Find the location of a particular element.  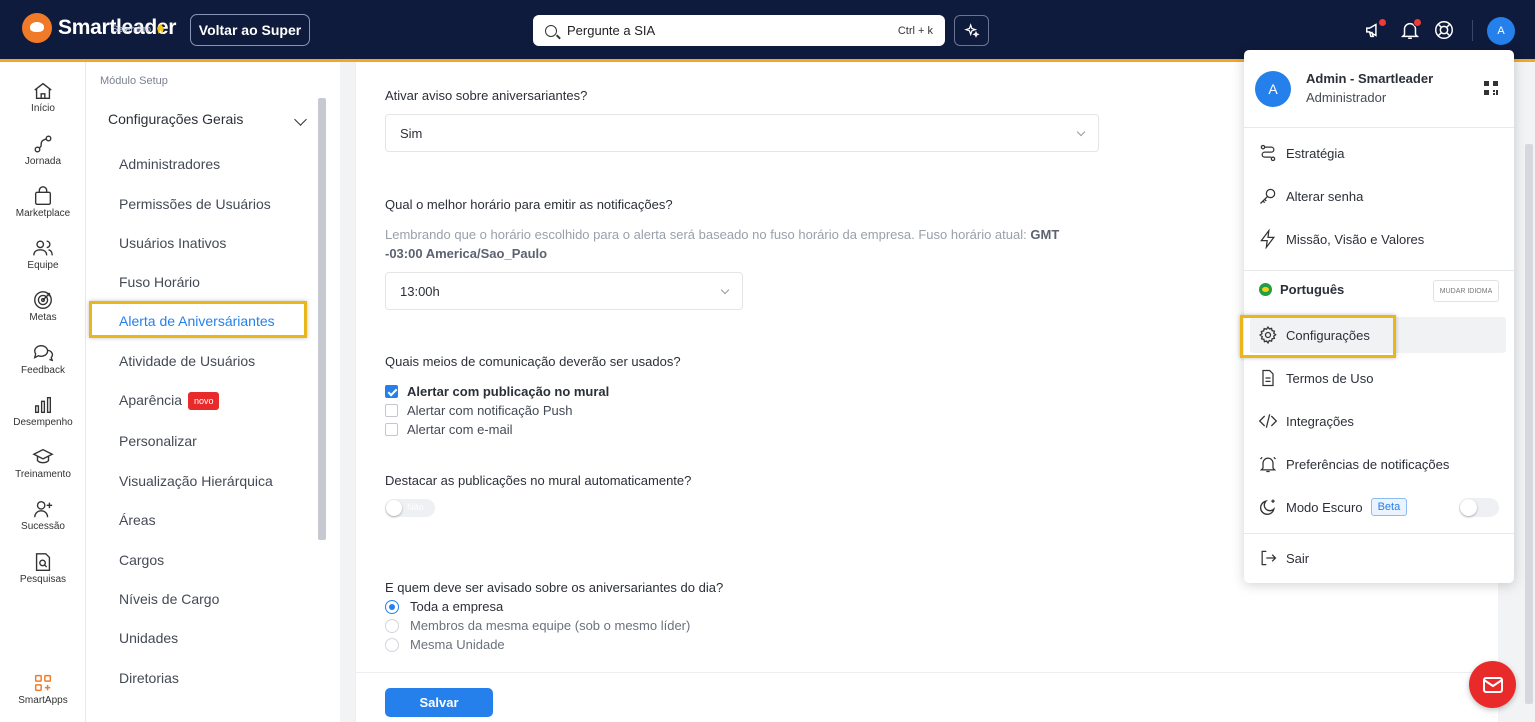

user-name: Admin - Smartleader is located at coordinates (1370, 78).